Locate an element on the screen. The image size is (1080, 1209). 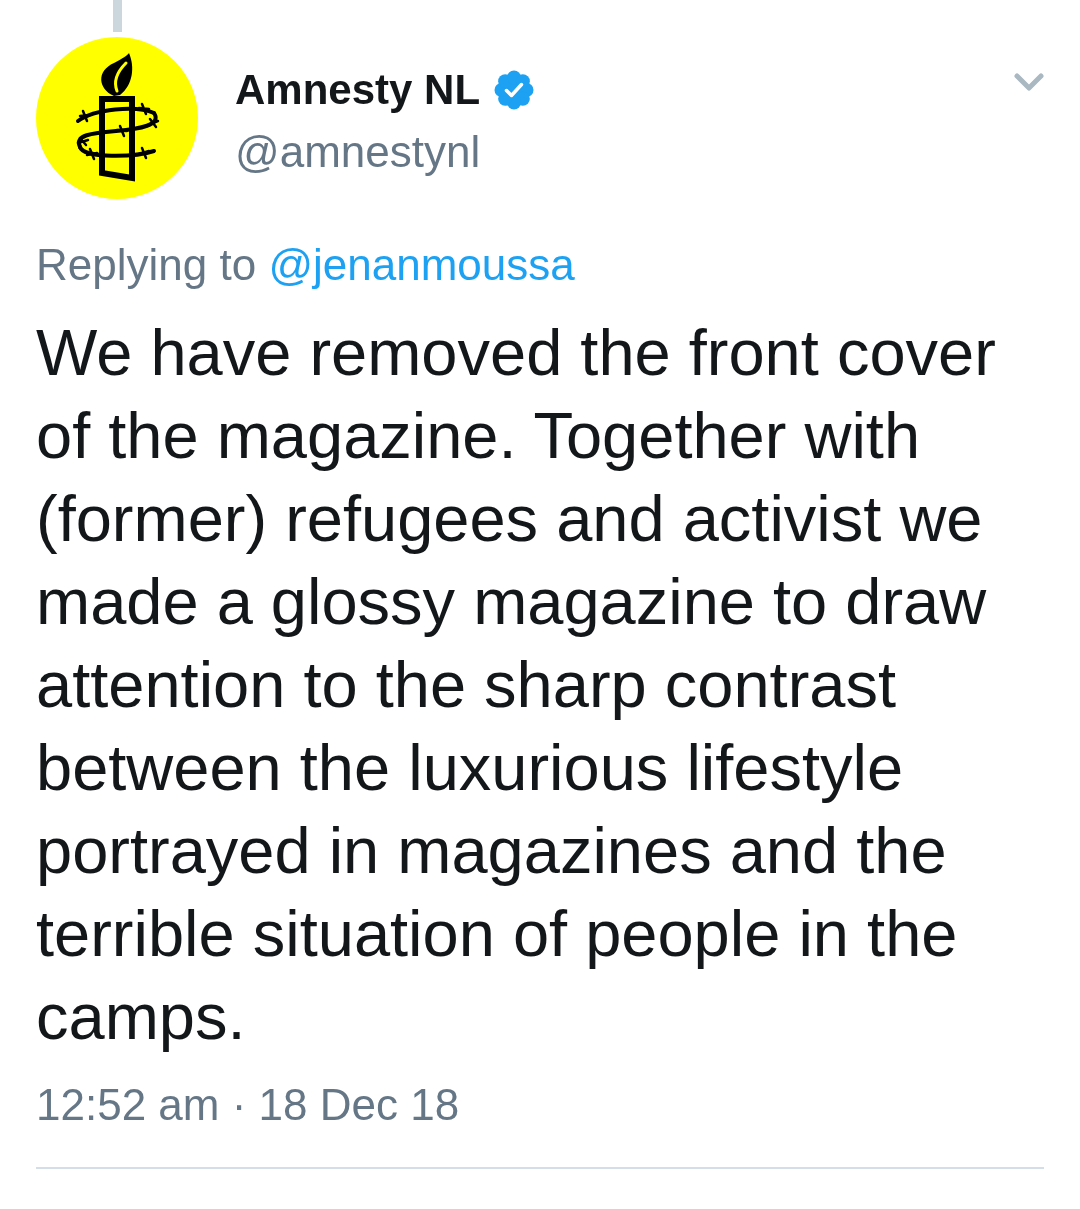
reply-context: Replying to @jenanmoussa is located at coordinates (306, 265).